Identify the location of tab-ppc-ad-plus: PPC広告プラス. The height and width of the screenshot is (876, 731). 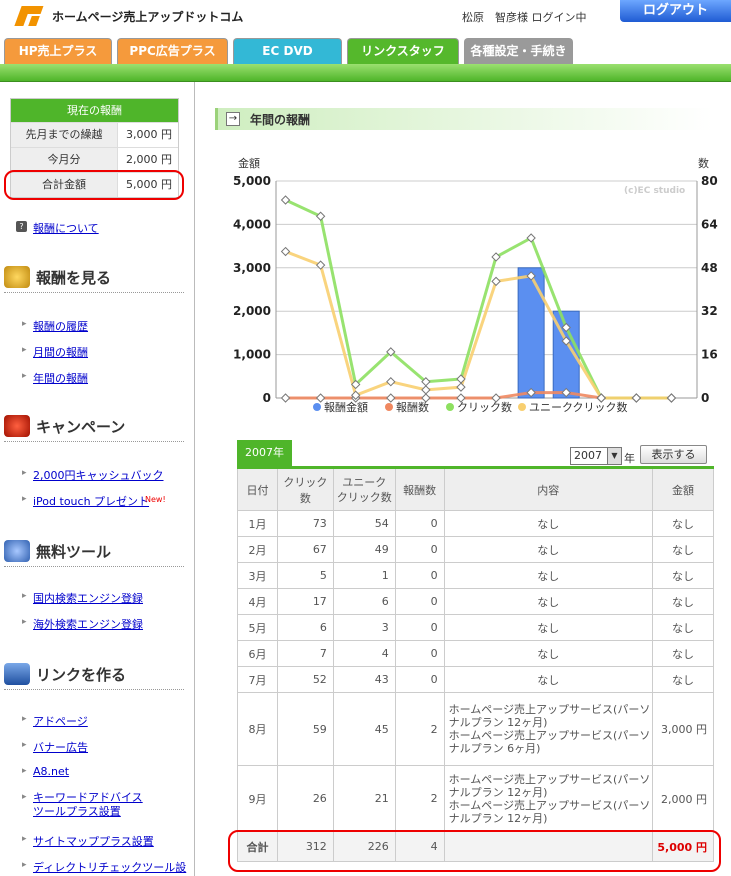
(172, 51).